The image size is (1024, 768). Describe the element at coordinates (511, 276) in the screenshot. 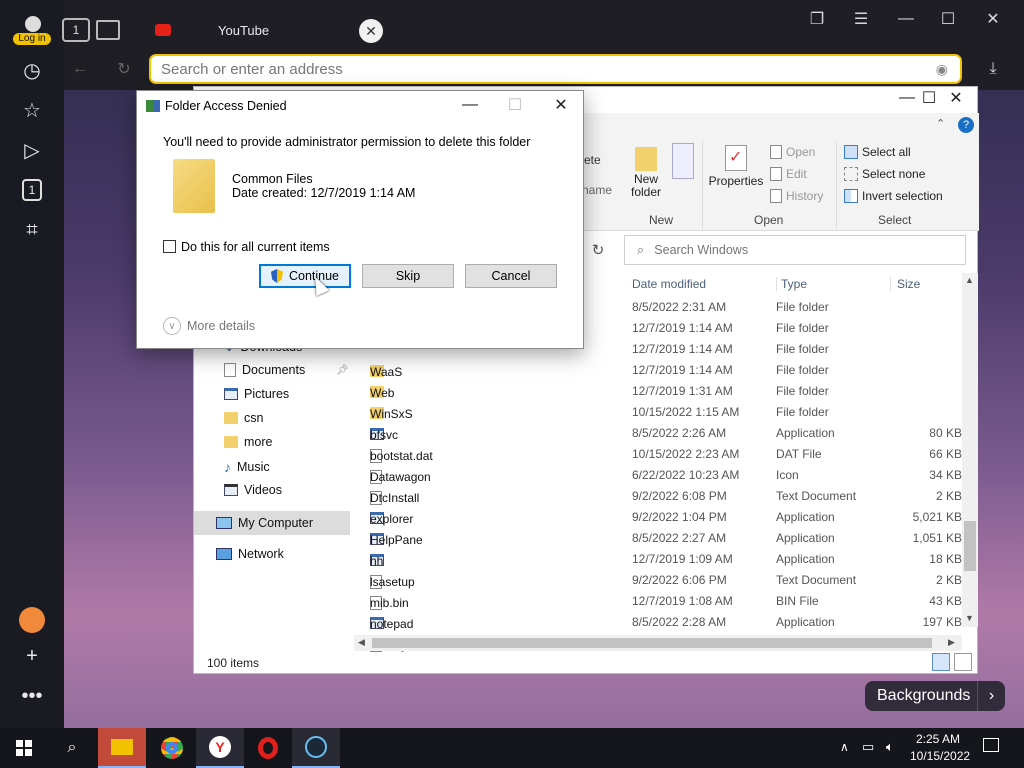

I see `cancel-button: Cancel` at that location.